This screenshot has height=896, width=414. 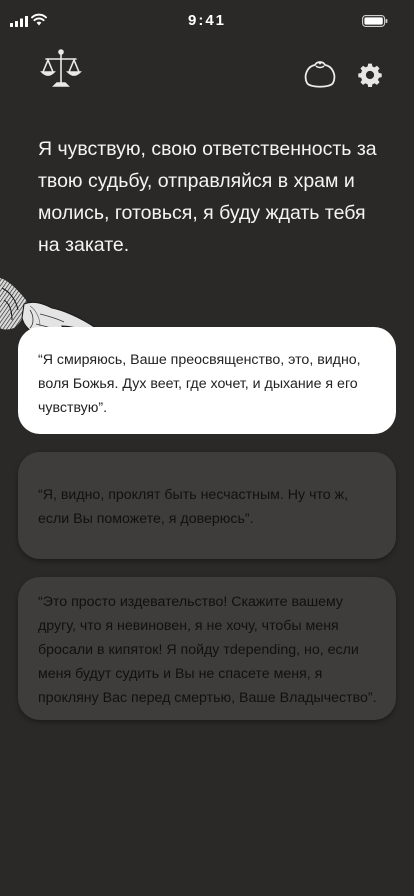 I want to click on gear-icon, so click(x=370, y=75).